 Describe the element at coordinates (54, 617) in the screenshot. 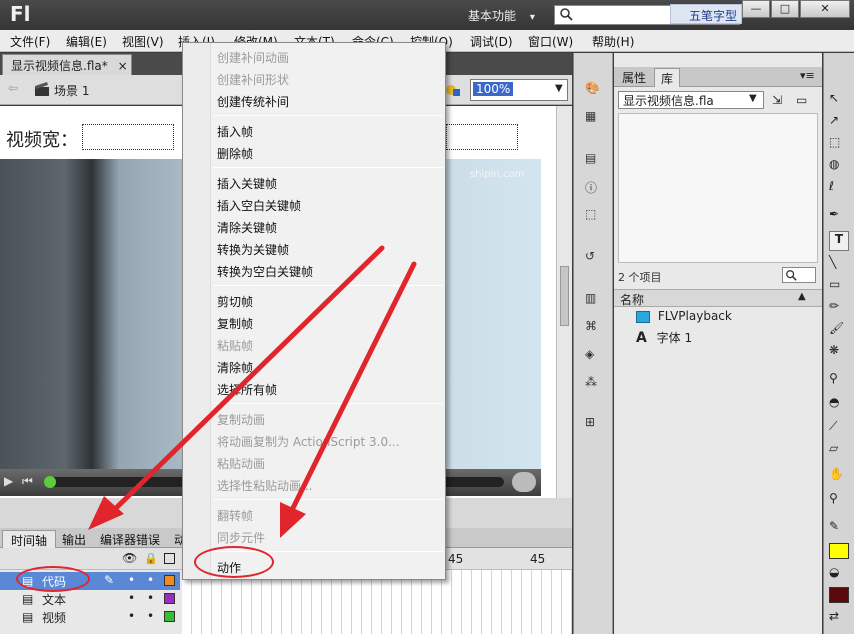

I see `layer-name: 视频` at that location.